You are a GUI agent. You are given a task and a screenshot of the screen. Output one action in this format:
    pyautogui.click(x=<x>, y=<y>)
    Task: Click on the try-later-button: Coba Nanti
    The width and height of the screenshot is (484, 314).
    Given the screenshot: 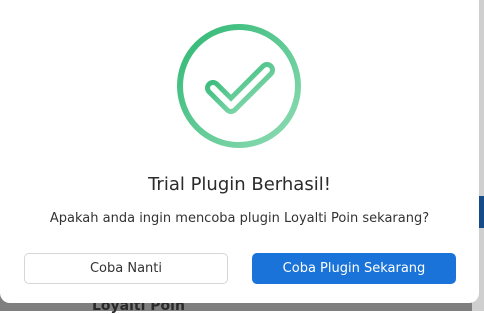 What is the action you would take?
    pyautogui.click(x=126, y=268)
    